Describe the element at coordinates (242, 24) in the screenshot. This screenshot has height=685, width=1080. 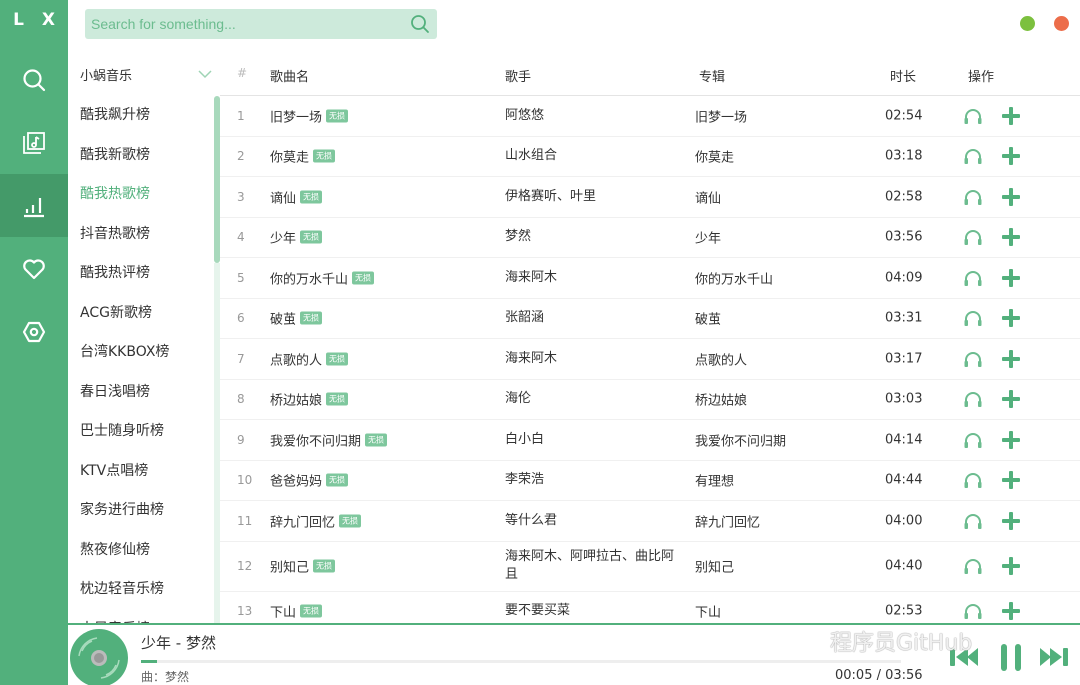
I see `search-input` at that location.